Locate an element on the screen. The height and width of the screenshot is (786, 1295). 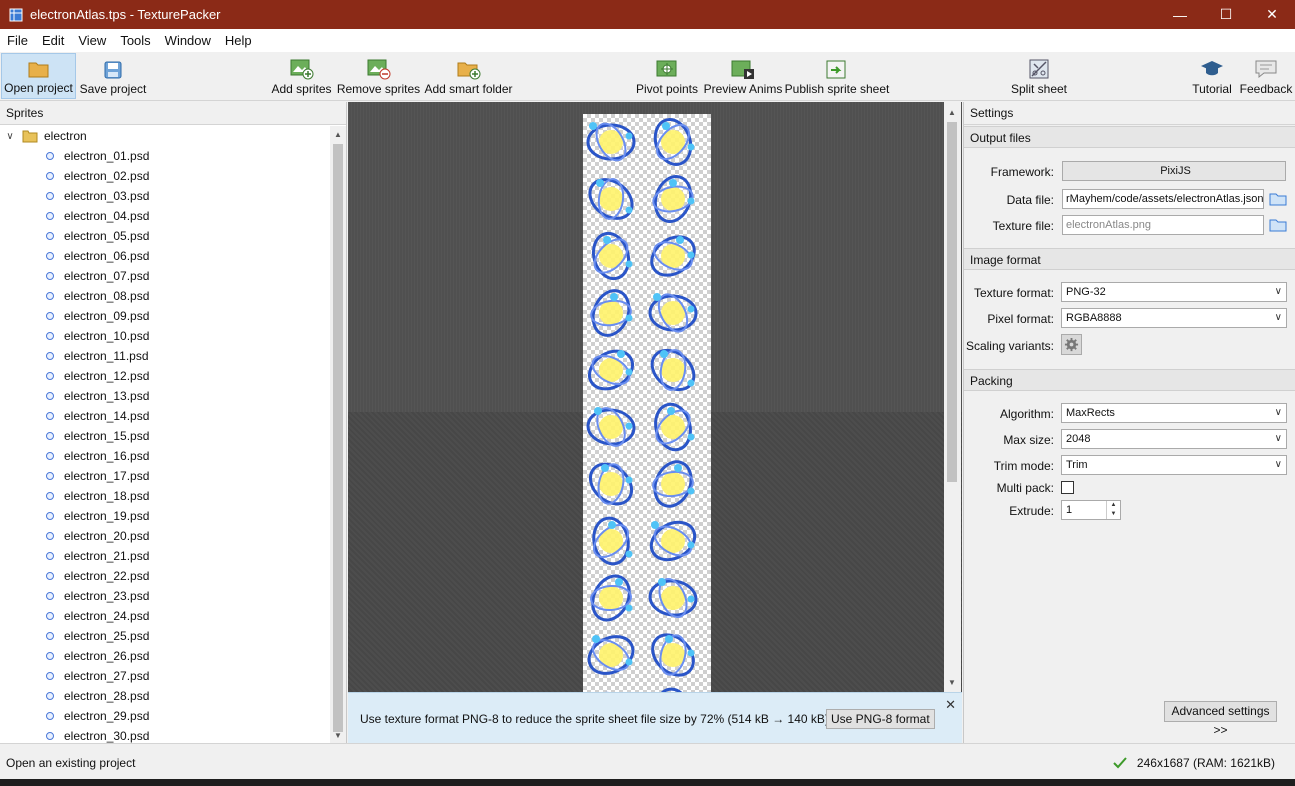
packing-header: Packing is located at coordinates (1129, 380).